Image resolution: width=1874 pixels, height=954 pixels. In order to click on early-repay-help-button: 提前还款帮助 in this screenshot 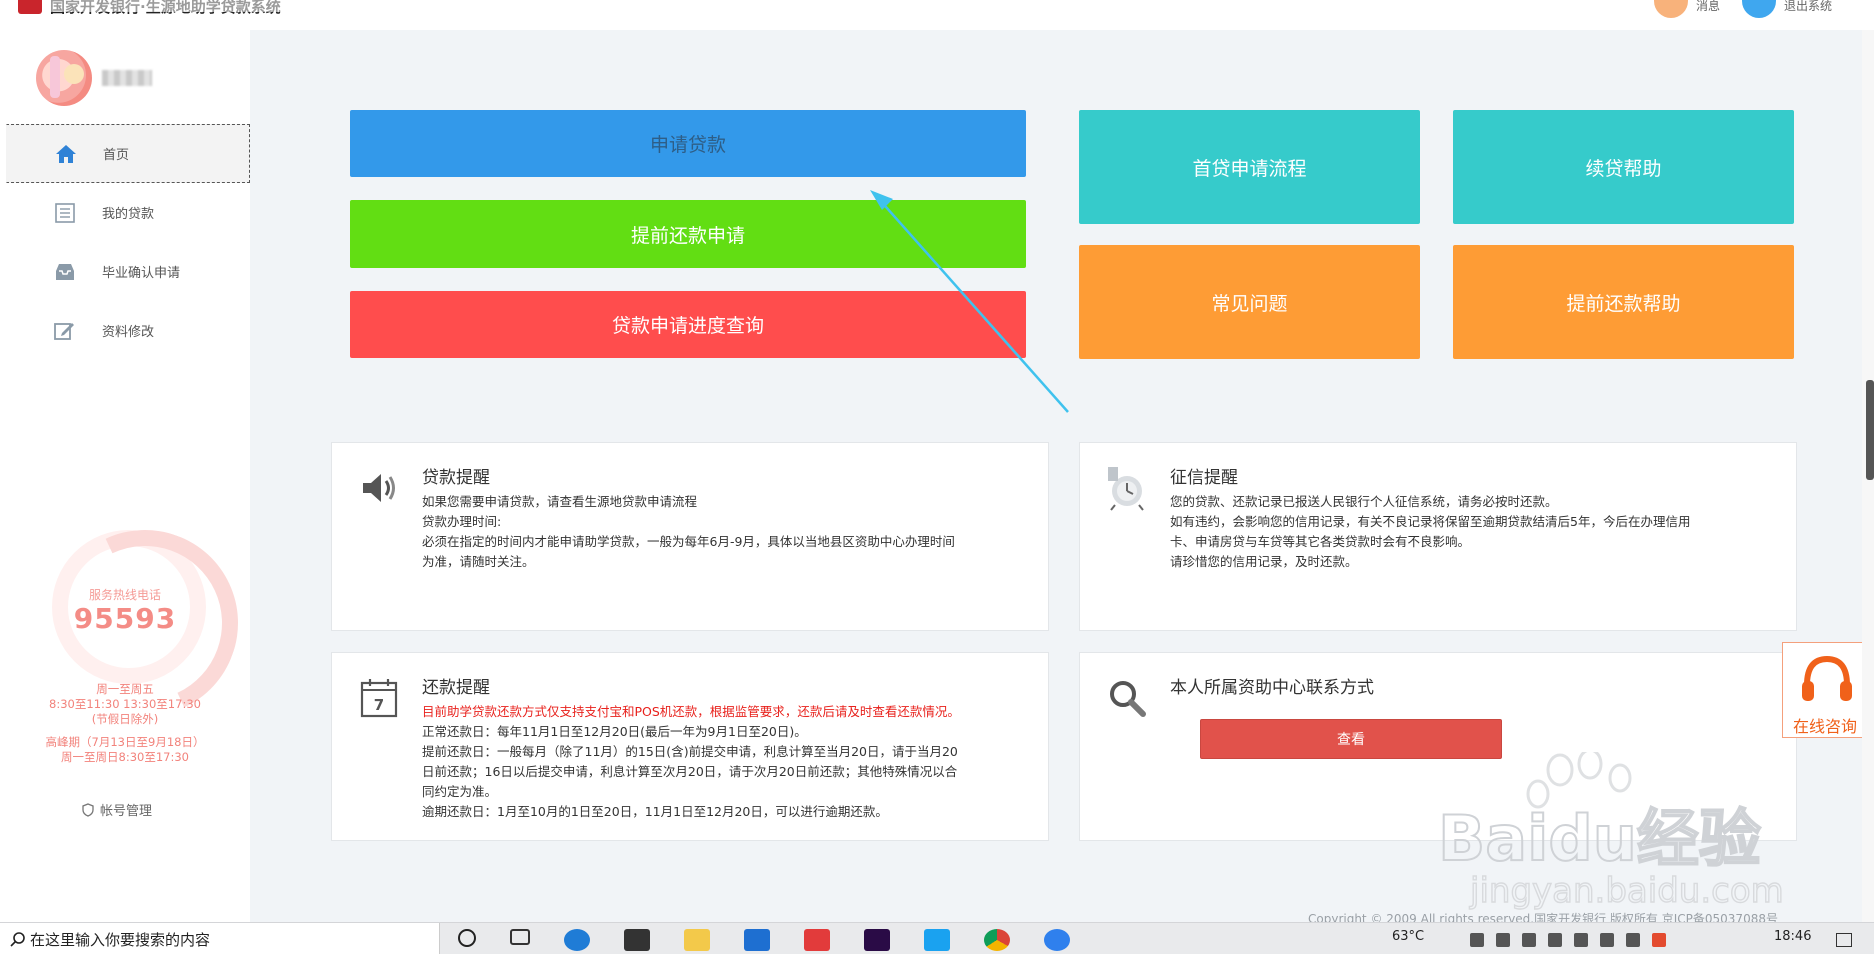, I will do `click(1623, 302)`.